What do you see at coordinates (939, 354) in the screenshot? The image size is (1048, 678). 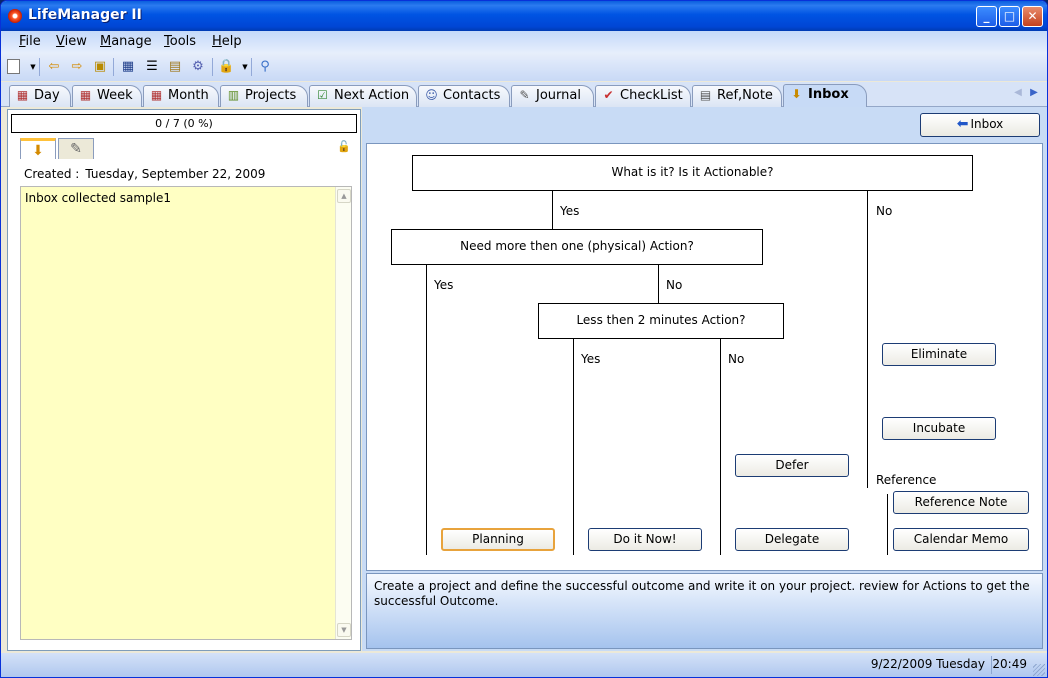 I see `eliminate-button: Eliminate` at bounding box center [939, 354].